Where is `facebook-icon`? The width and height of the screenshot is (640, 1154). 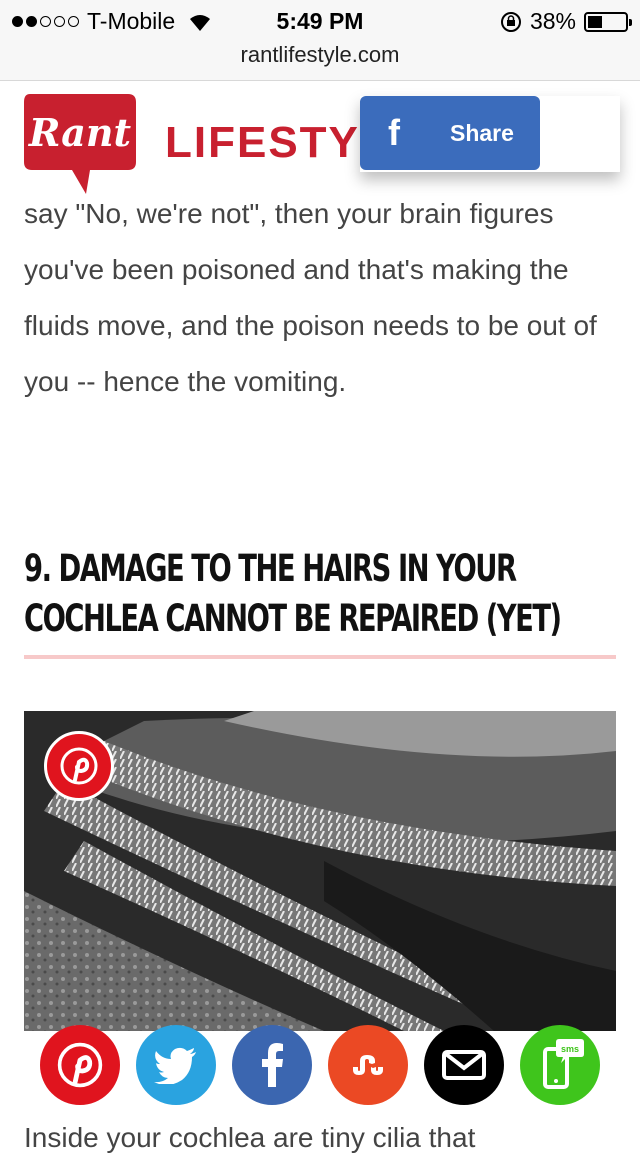
facebook-icon is located at coordinates (272, 1065).